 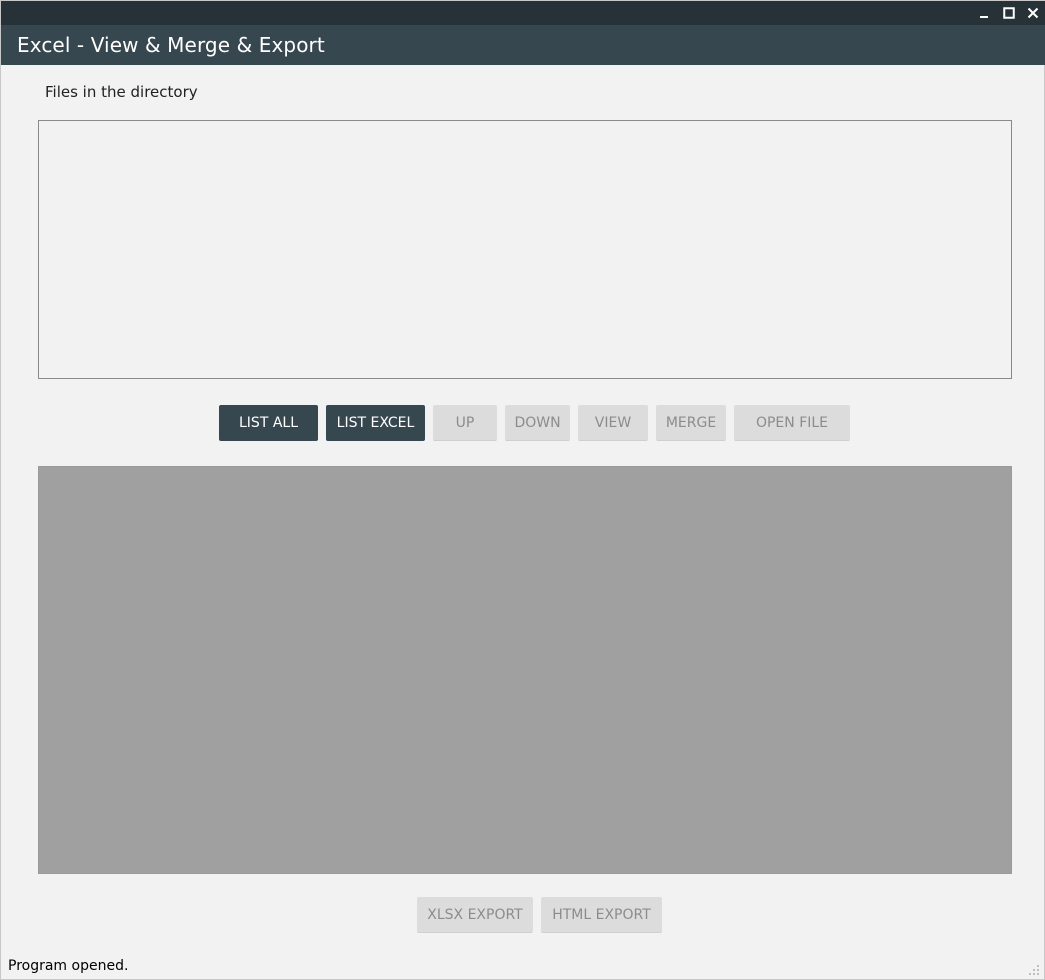 I want to click on export-toolbar: XLSX EXPORT HTML EXPORT, so click(x=523, y=915).